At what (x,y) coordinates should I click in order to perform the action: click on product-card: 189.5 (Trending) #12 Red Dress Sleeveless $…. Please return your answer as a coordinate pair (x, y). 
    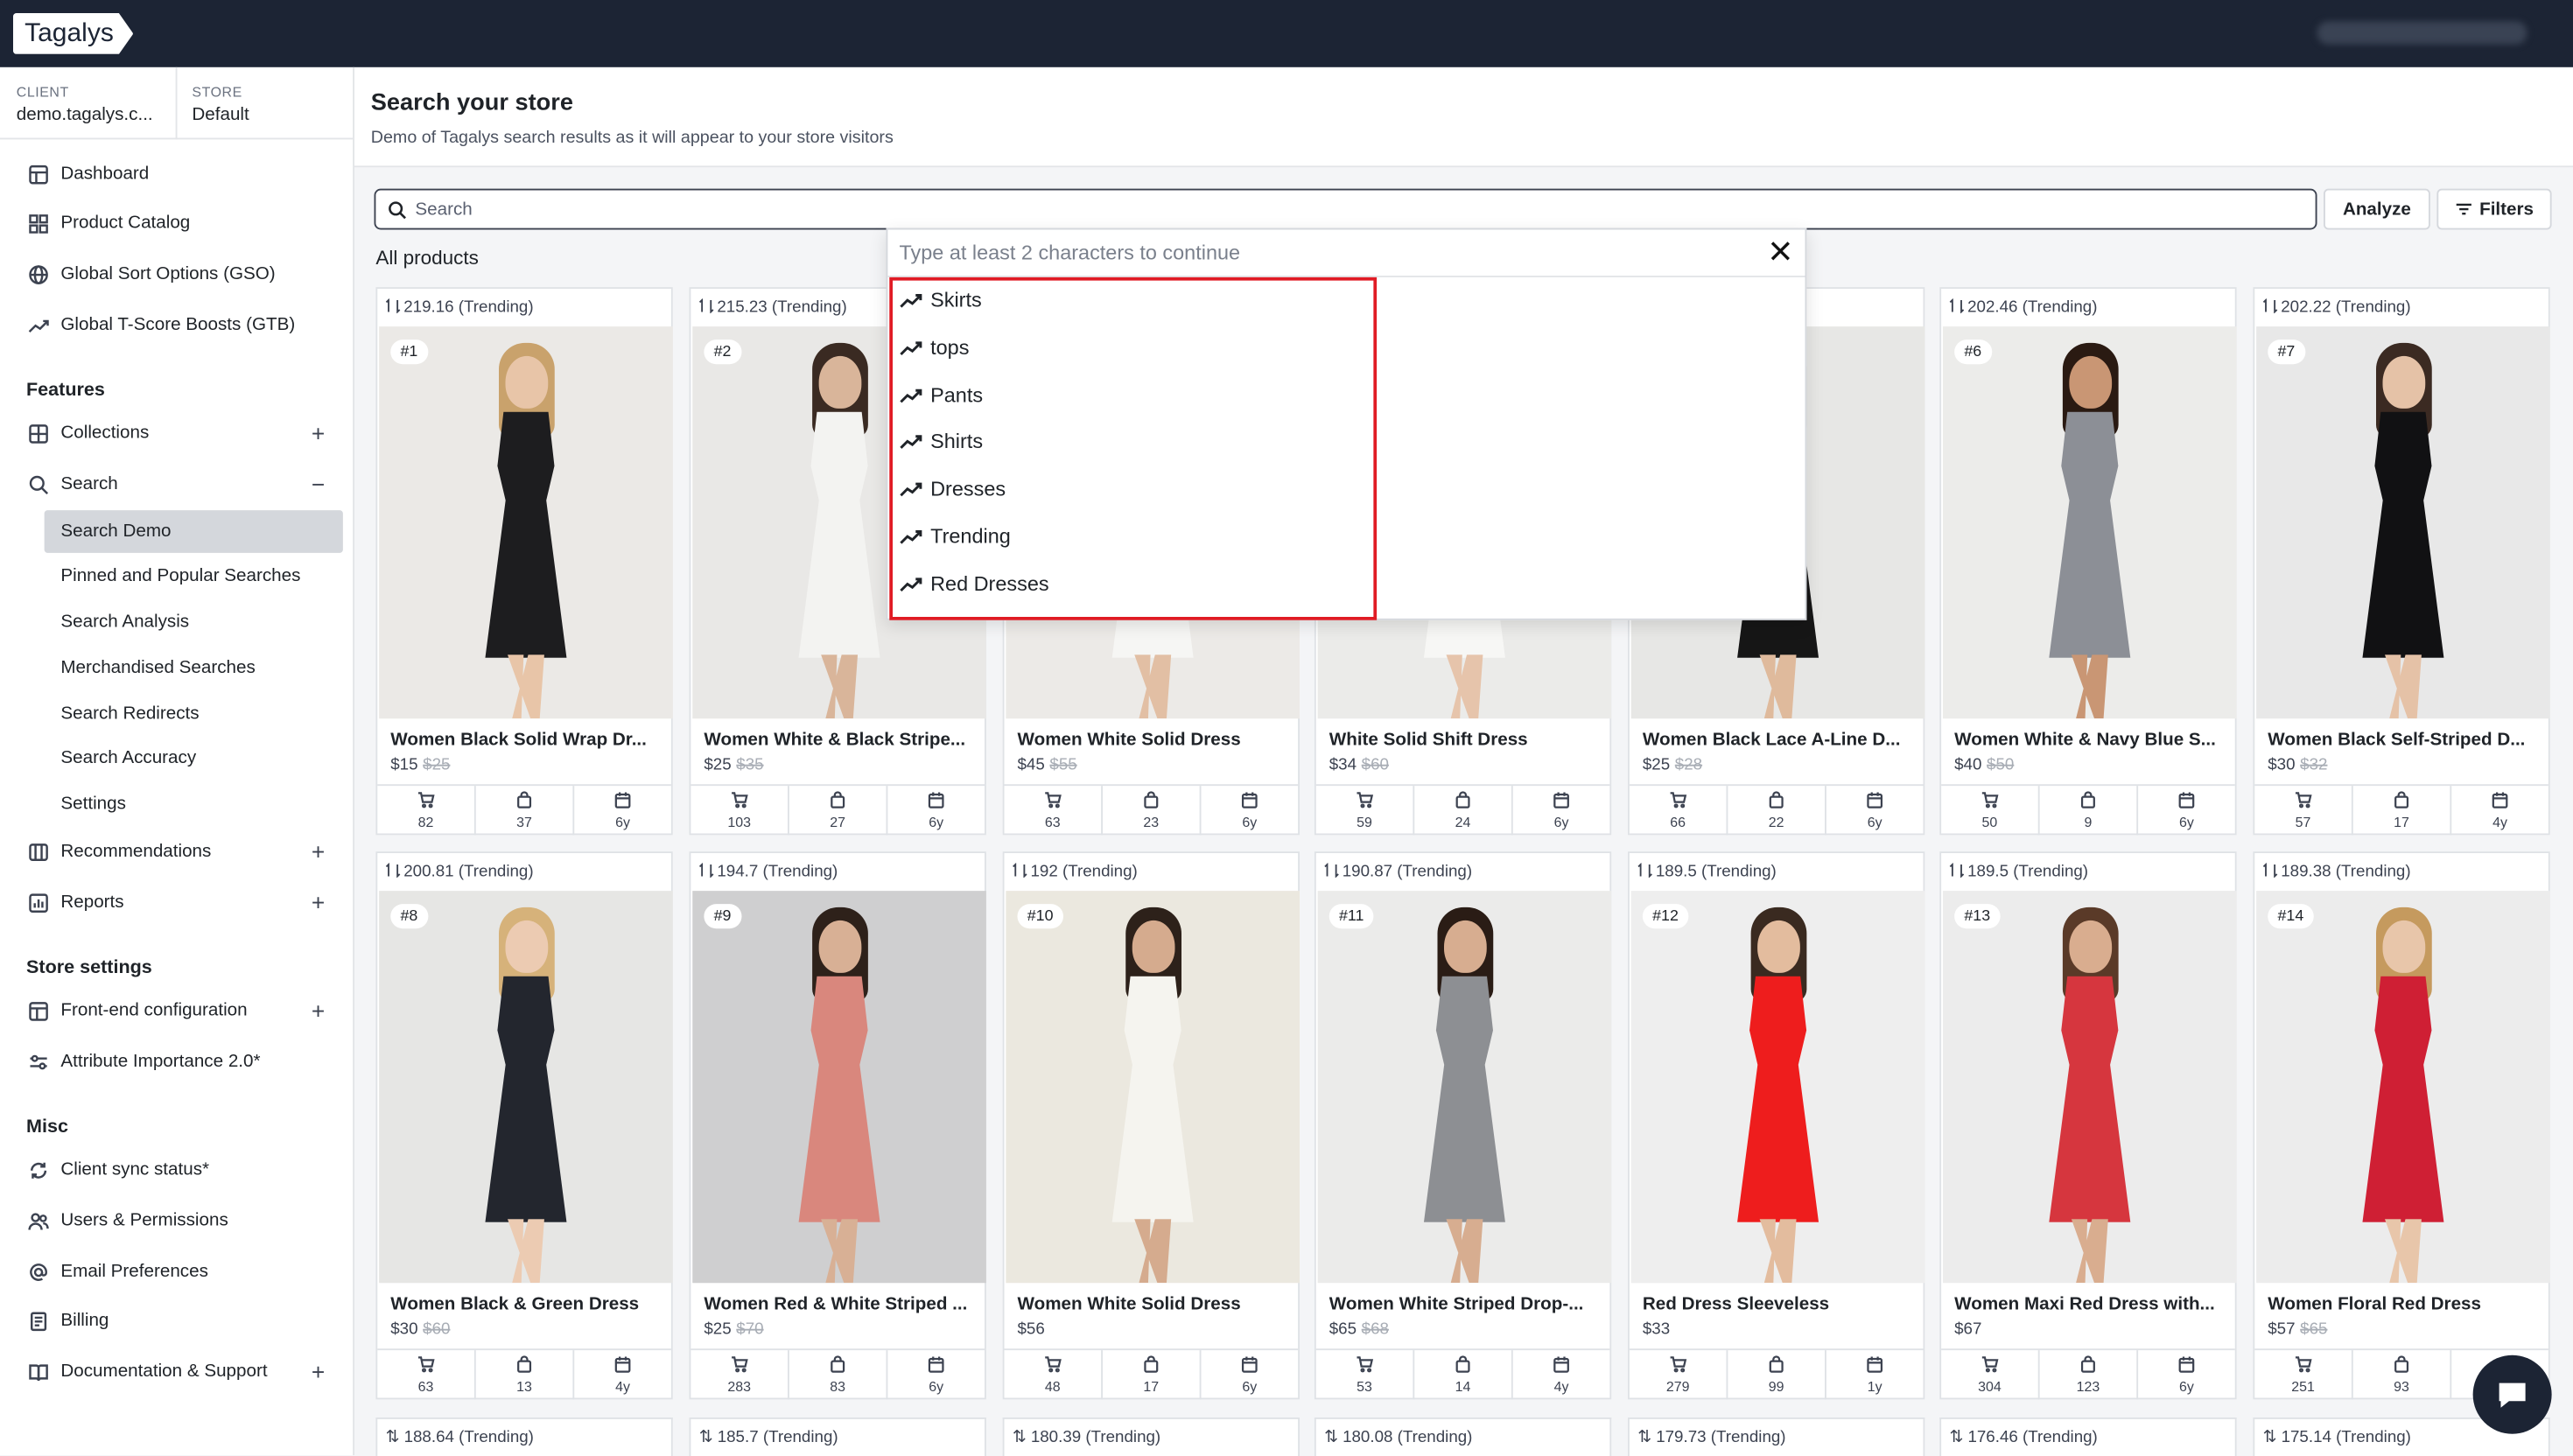
    Looking at the image, I should click on (1776, 1125).